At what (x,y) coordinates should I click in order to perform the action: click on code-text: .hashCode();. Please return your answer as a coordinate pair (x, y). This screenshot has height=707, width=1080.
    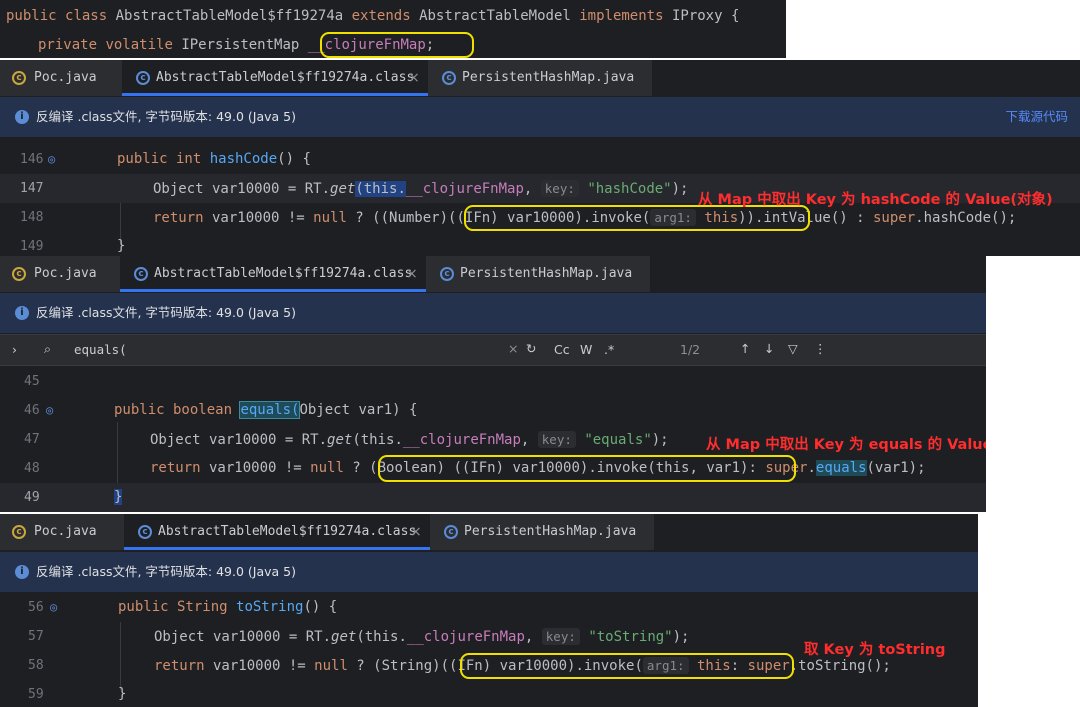
    Looking at the image, I should click on (966, 218).